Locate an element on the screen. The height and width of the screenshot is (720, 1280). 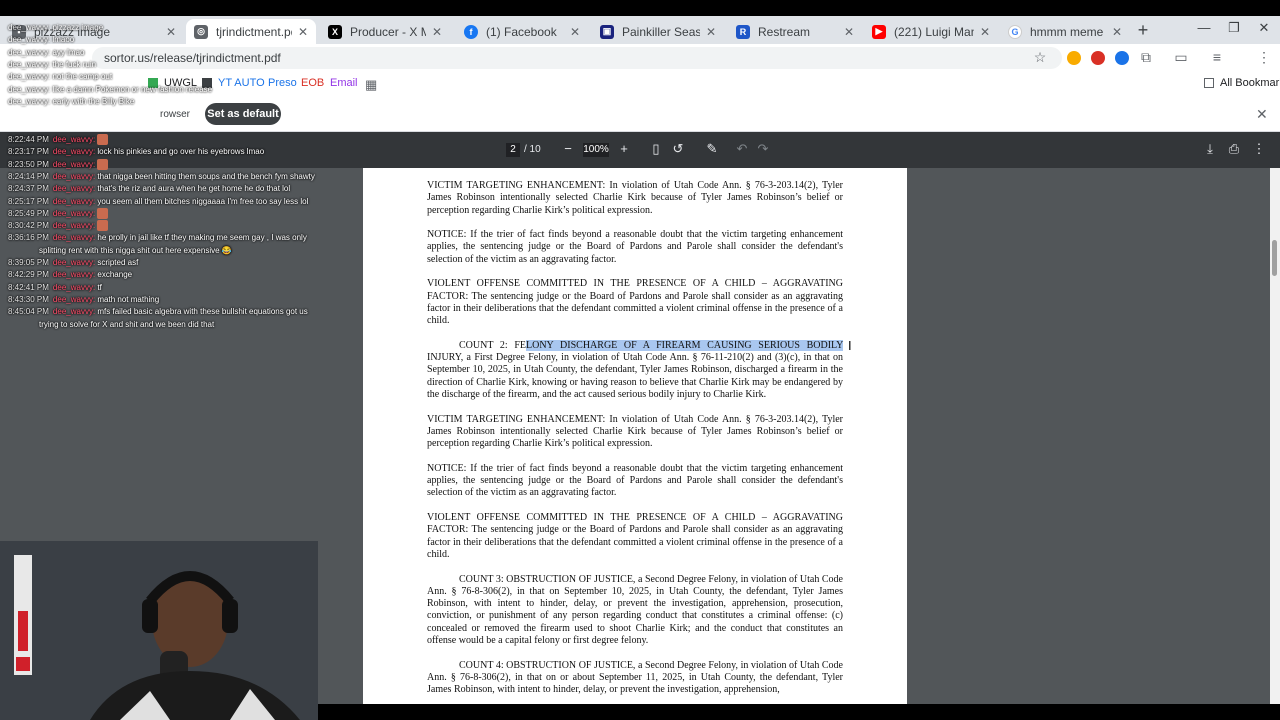
emote-icon is located at coordinates (103, 214).